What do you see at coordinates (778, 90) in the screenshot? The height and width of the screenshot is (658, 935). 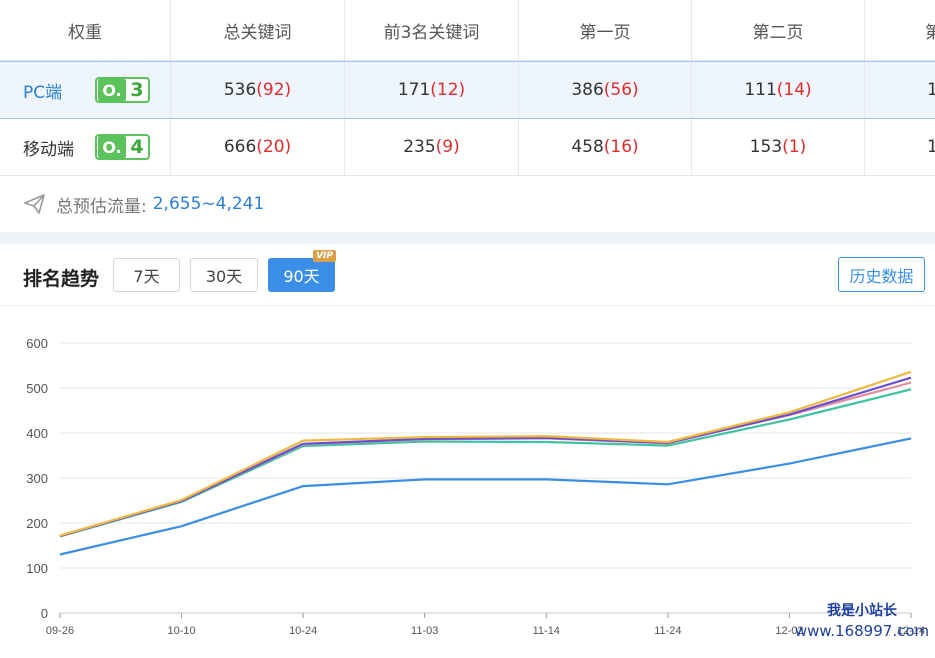 I see `table-cell: 111 (14)` at bounding box center [778, 90].